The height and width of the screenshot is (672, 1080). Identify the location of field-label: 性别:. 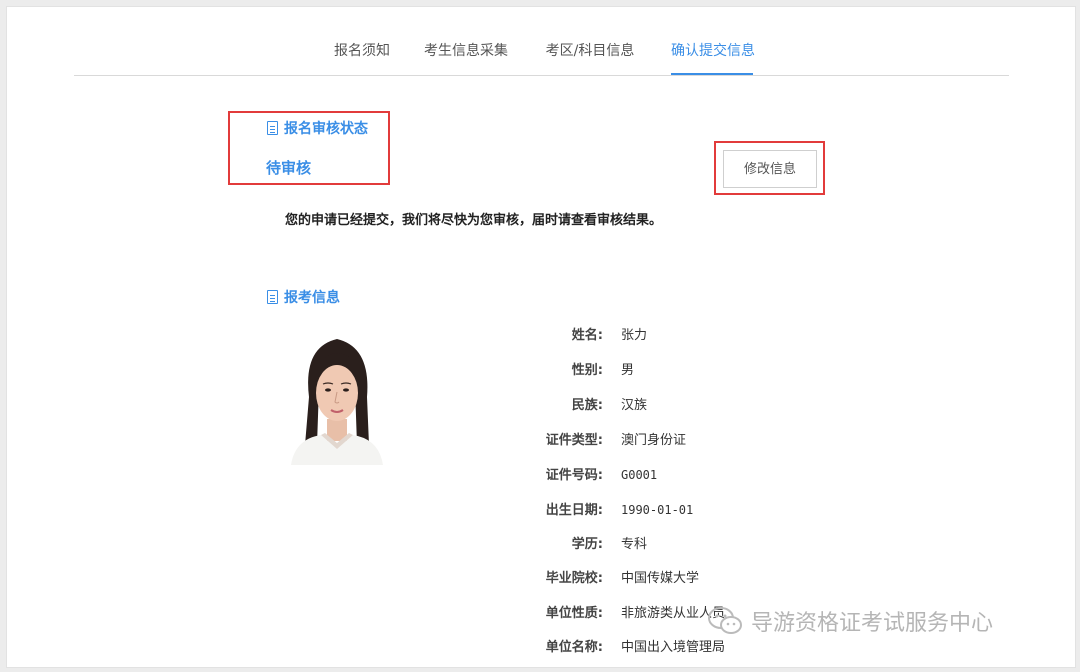
(587, 370).